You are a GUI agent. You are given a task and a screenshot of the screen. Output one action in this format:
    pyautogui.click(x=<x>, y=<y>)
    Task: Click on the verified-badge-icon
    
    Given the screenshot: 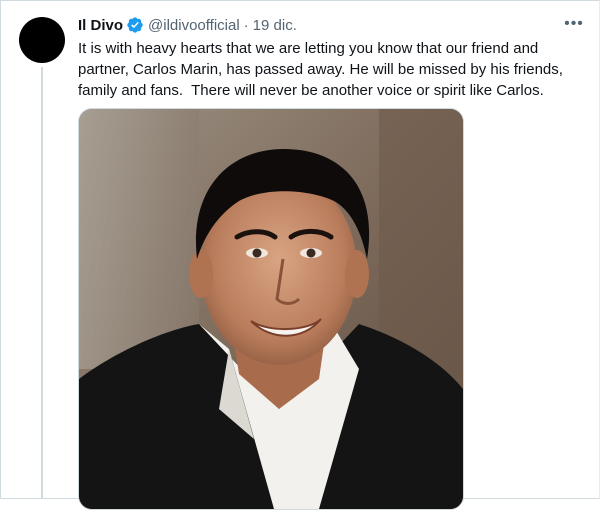 What is the action you would take?
    pyautogui.click(x=135, y=25)
    